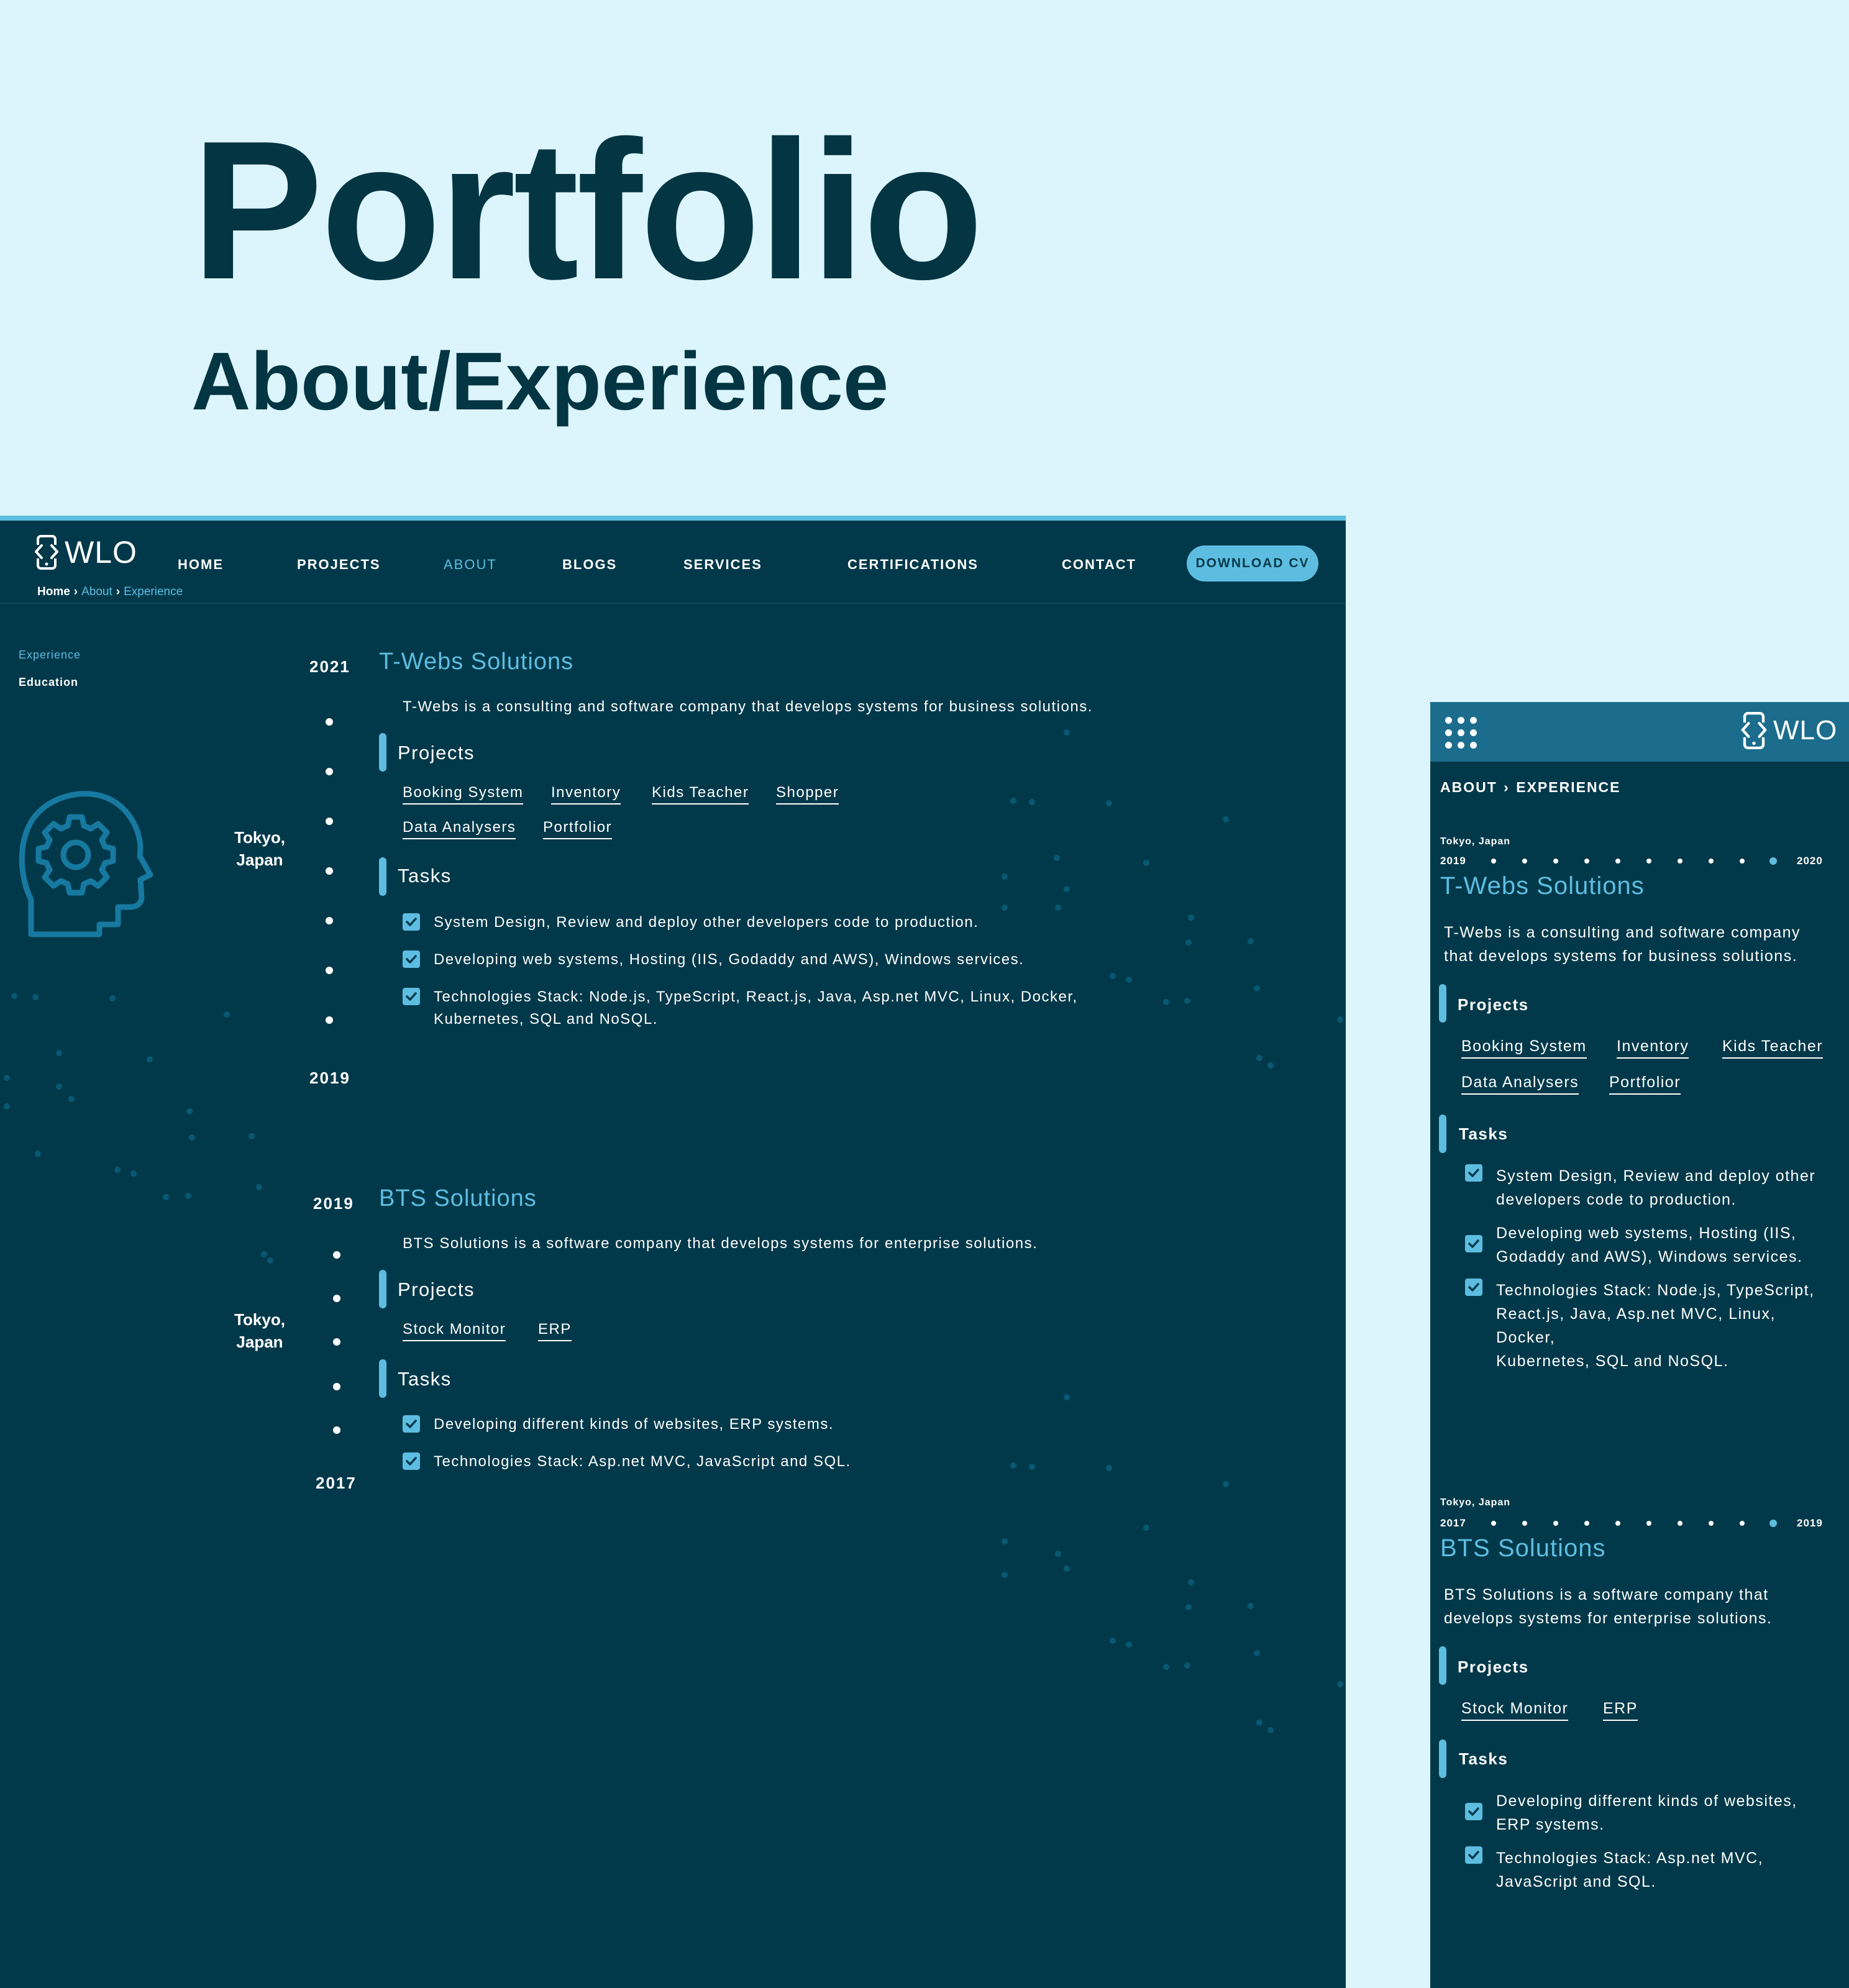 This screenshot has height=1988, width=1849. Describe the element at coordinates (913, 565) in the screenshot. I see `nav-certifications: CERTIFICATIONS` at that location.